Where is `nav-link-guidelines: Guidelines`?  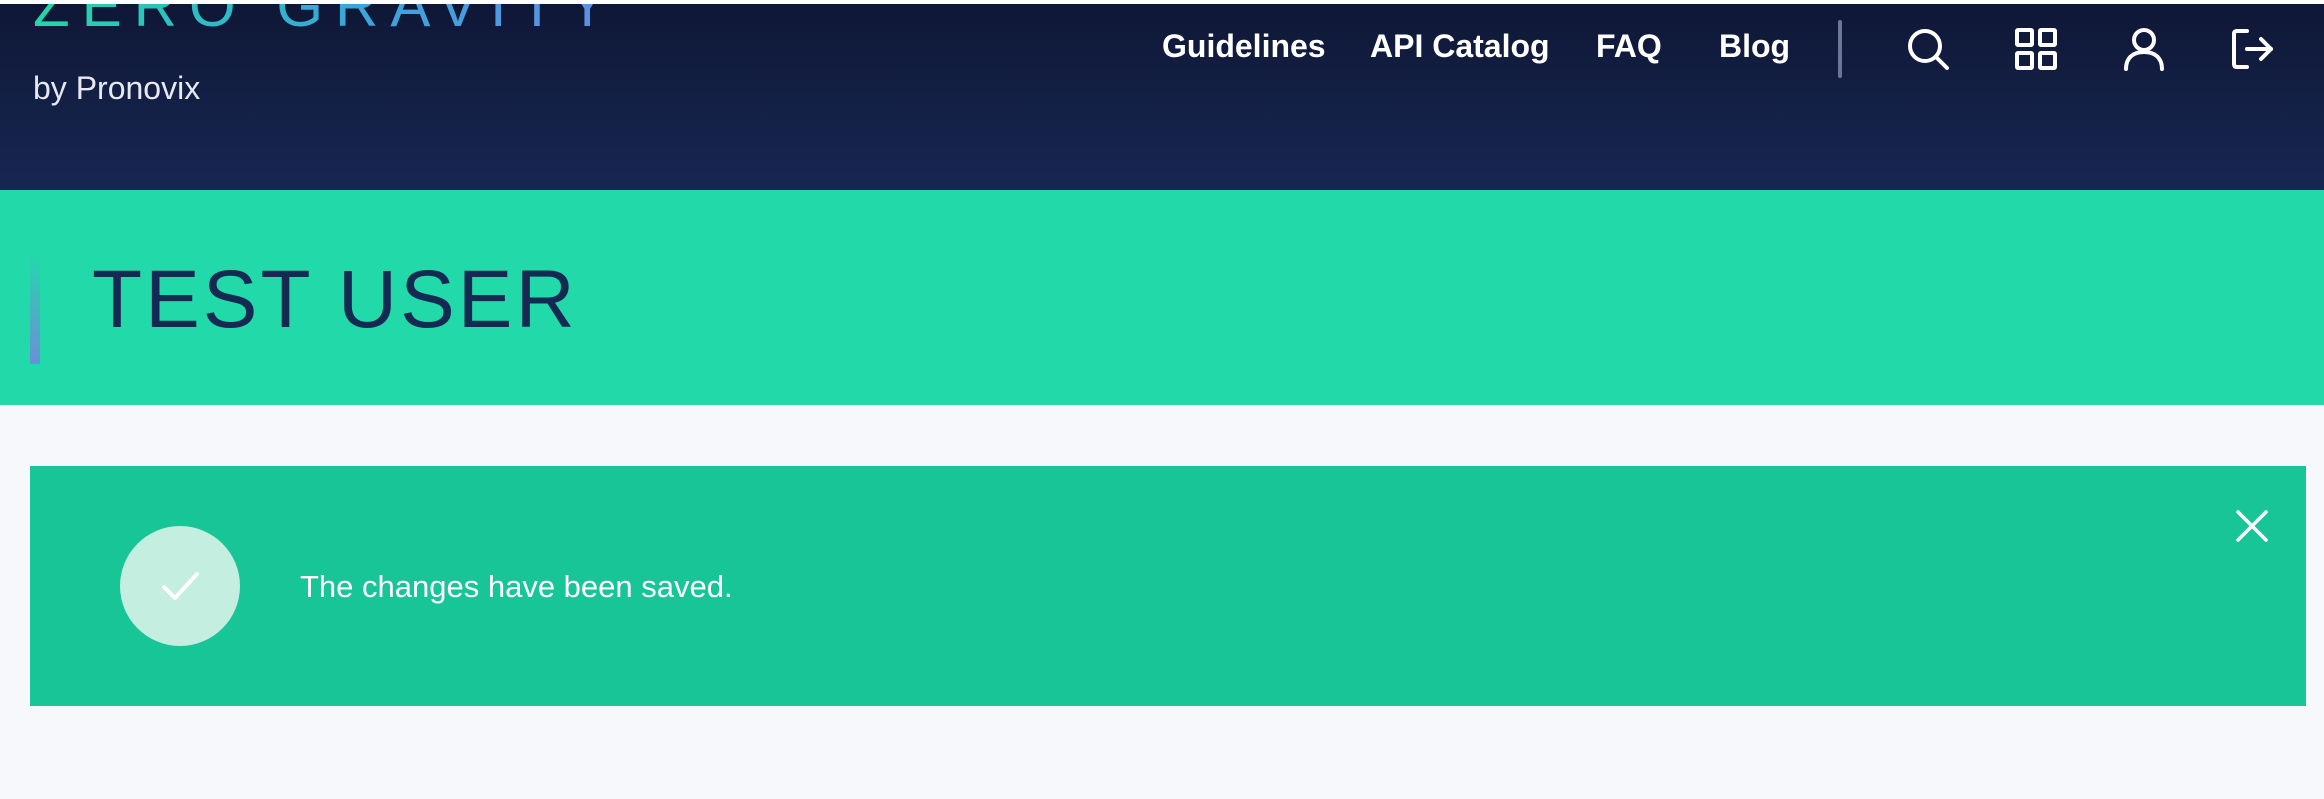 nav-link-guidelines: Guidelines is located at coordinates (1244, 46).